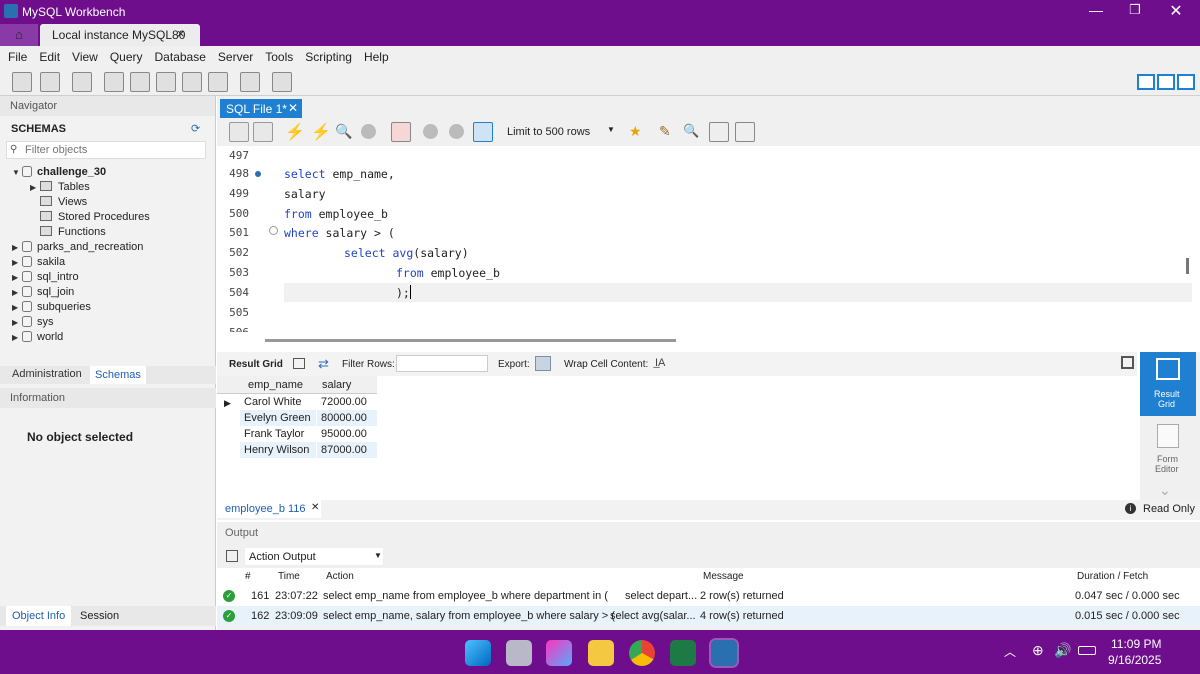 This screenshot has height=674, width=1200. I want to click on task-view-icon, so click(519, 653).